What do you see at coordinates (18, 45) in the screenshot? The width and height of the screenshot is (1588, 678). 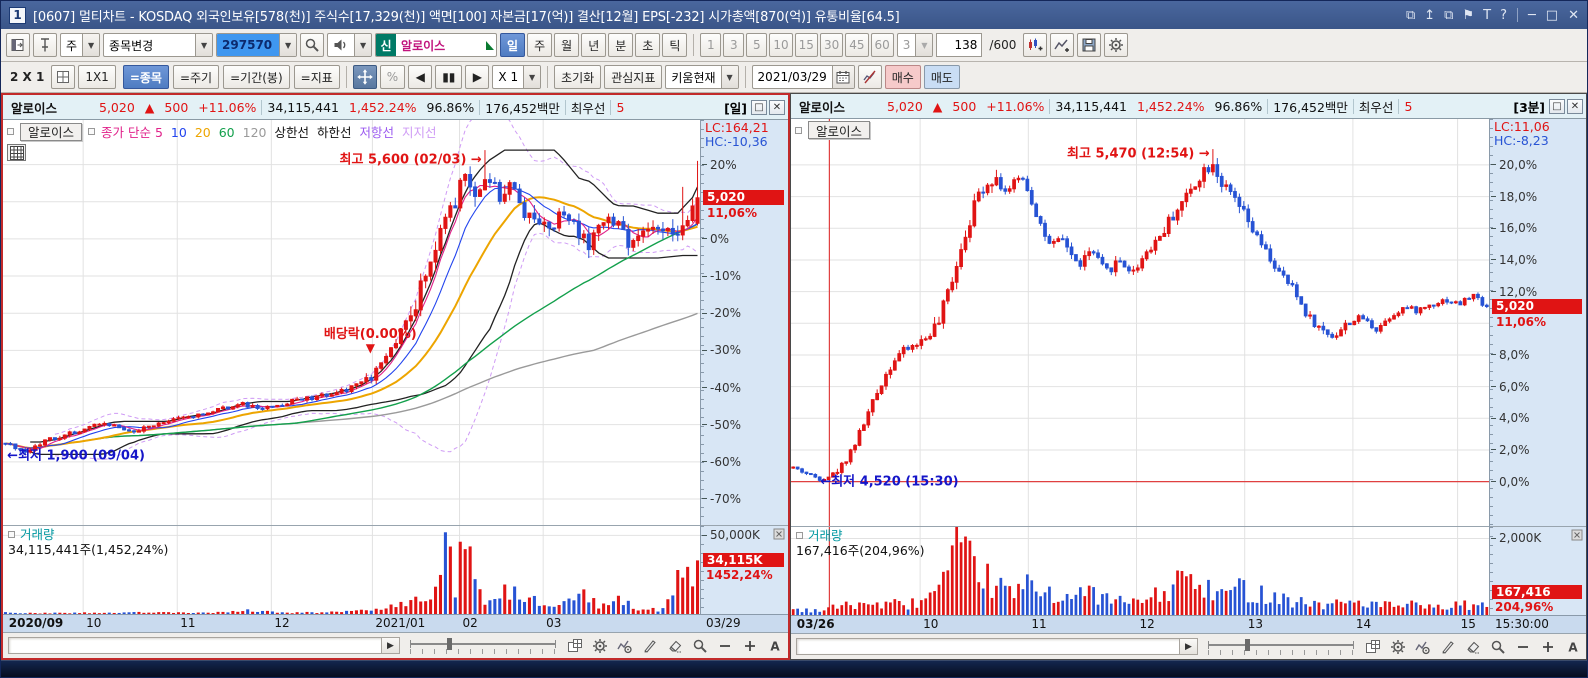 I see `panel-toggle-icon` at bounding box center [18, 45].